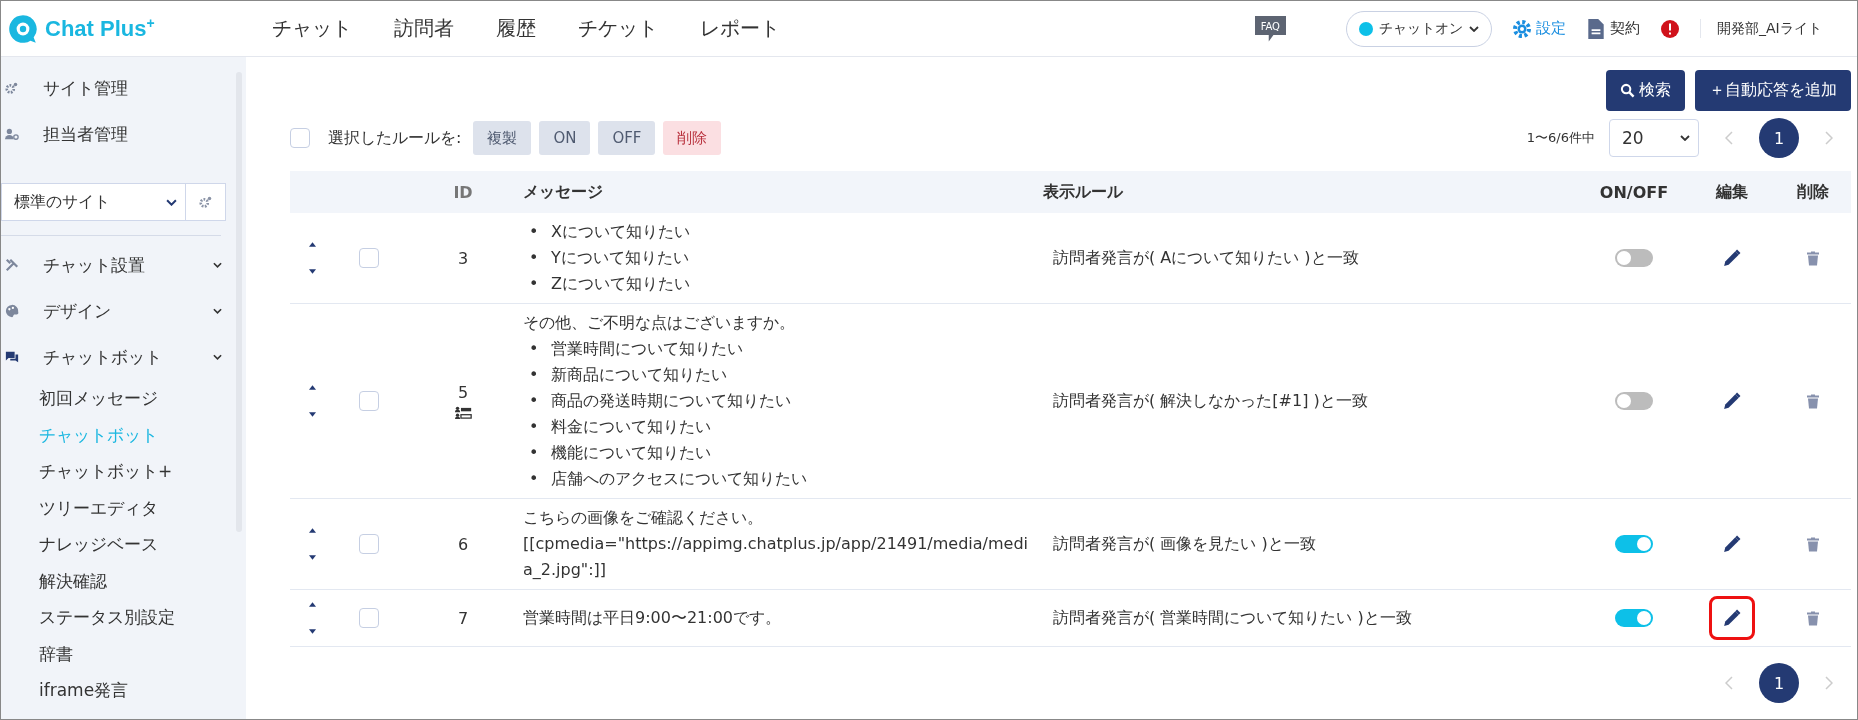 The image size is (1858, 720). I want to click on nav-link: チャット, so click(312, 28).